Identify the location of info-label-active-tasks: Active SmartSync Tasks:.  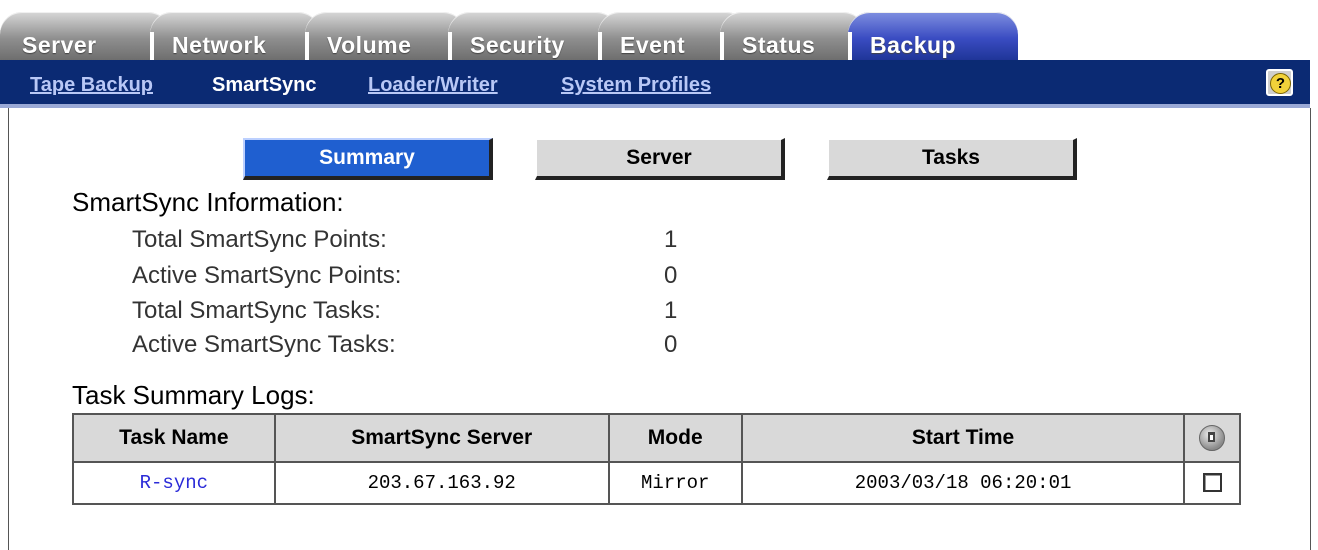
(264, 344).